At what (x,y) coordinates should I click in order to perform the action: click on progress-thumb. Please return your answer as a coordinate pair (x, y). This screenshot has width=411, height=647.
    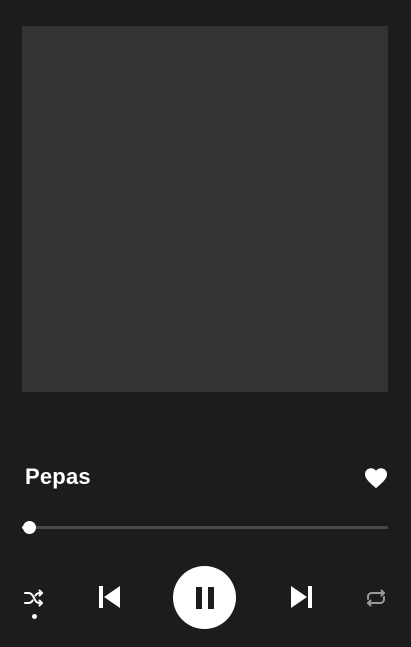
    Looking at the image, I should click on (30, 527).